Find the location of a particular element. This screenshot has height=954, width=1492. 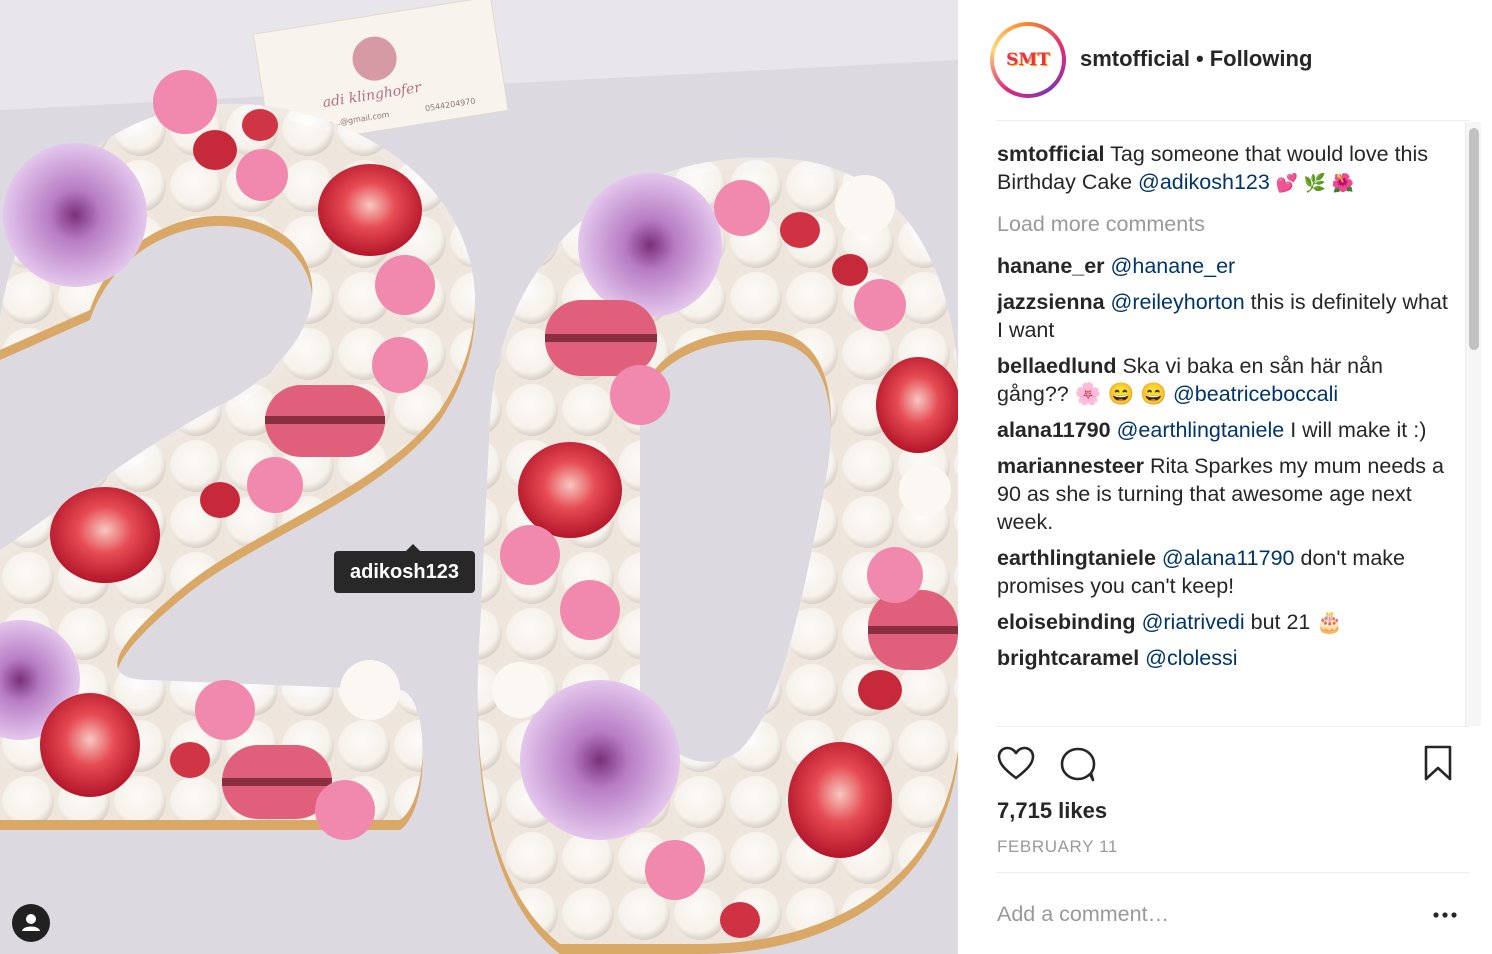

header-username-link: smtofficial is located at coordinates (1135, 58).